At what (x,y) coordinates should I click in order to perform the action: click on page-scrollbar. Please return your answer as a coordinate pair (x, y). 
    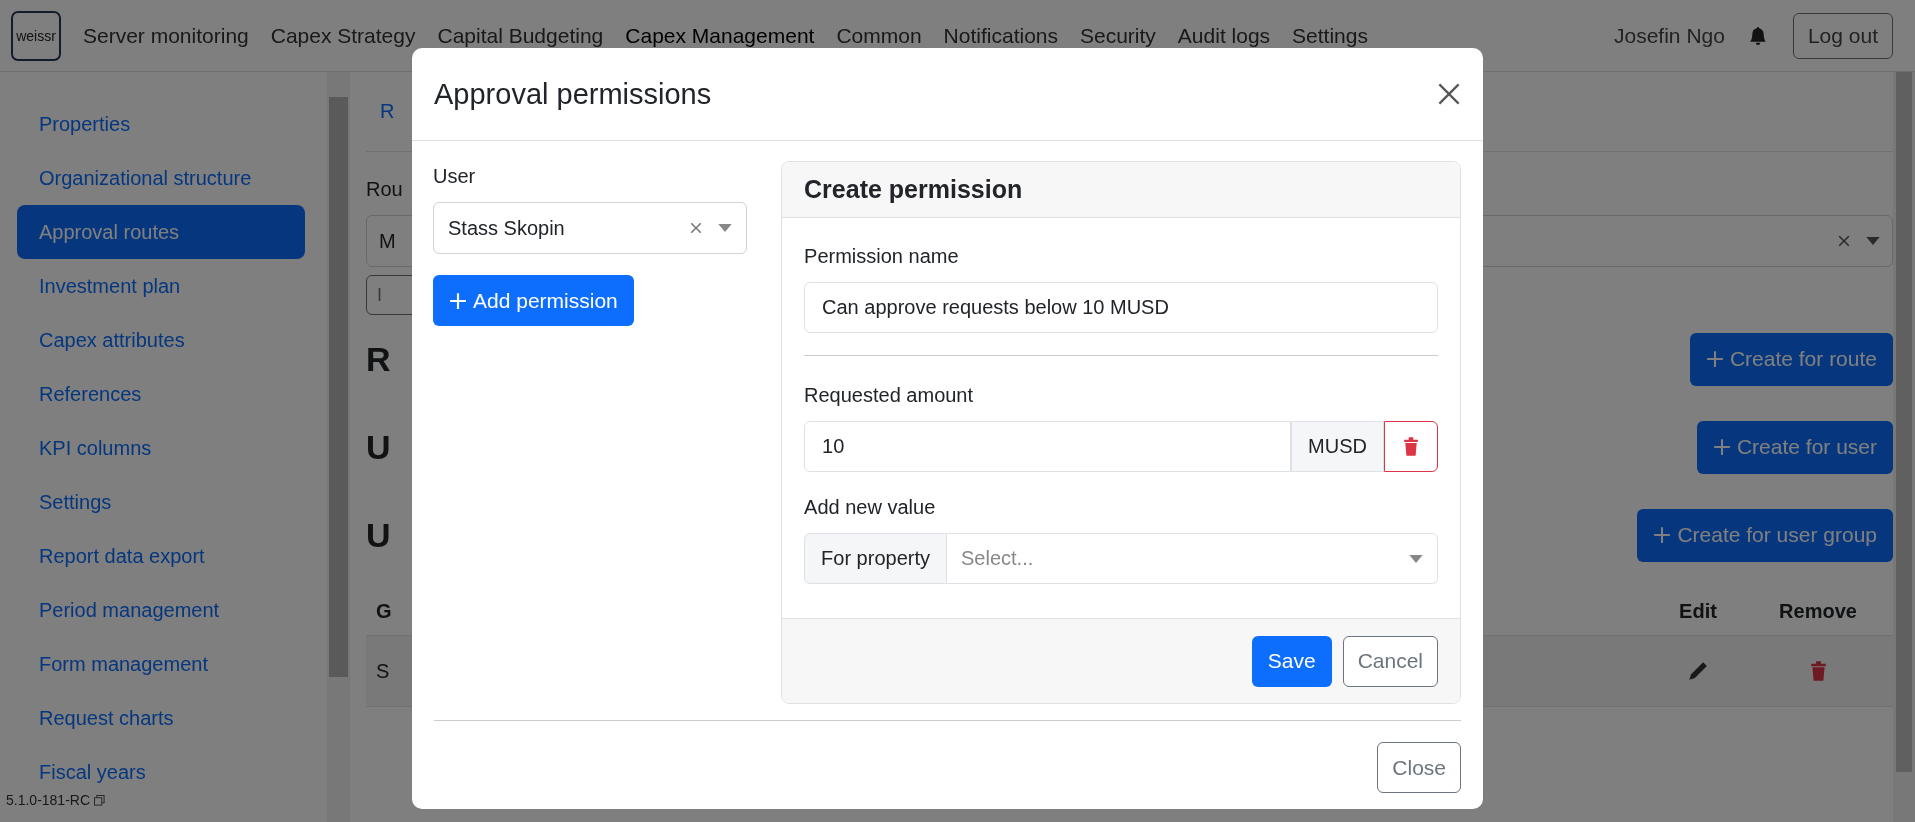
    Looking at the image, I should click on (1904, 447).